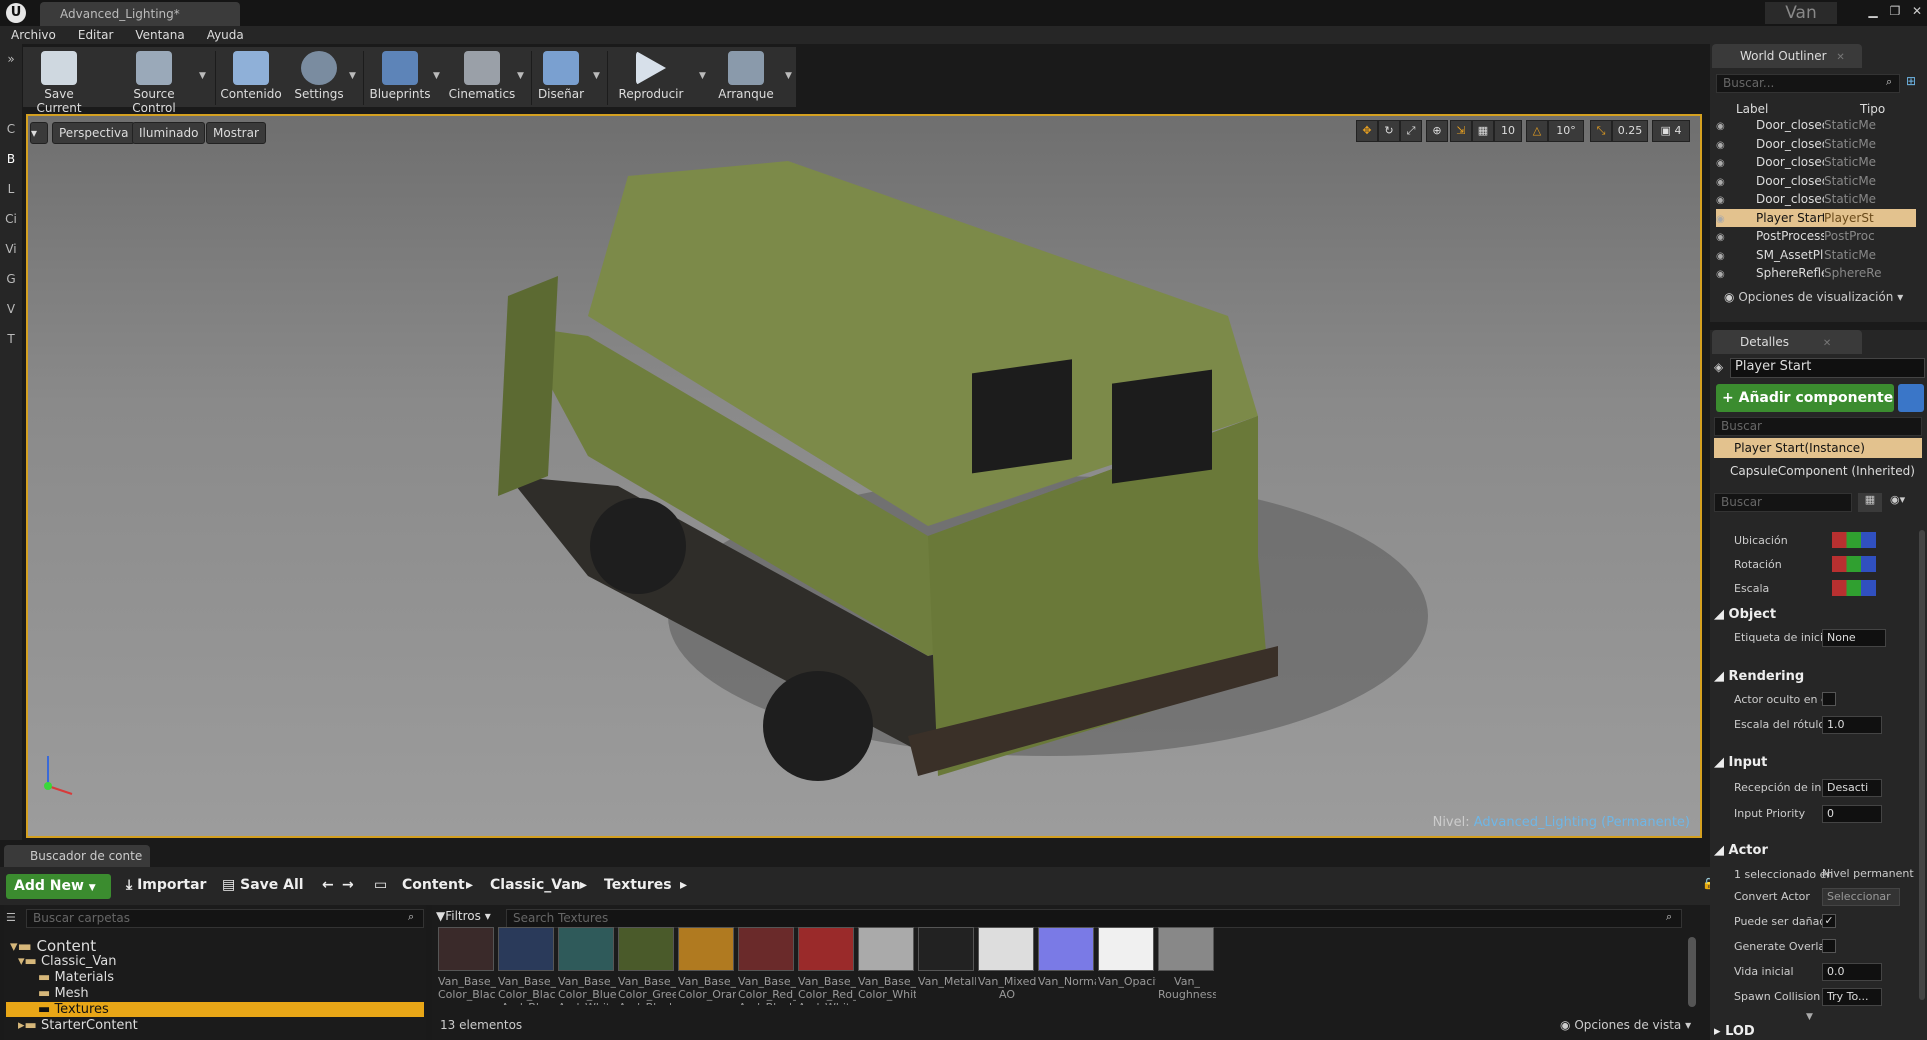 The width and height of the screenshot is (1927, 1040). What do you see at coordinates (58, 886) in the screenshot?
I see `add-new-button: Add New ▼` at bounding box center [58, 886].